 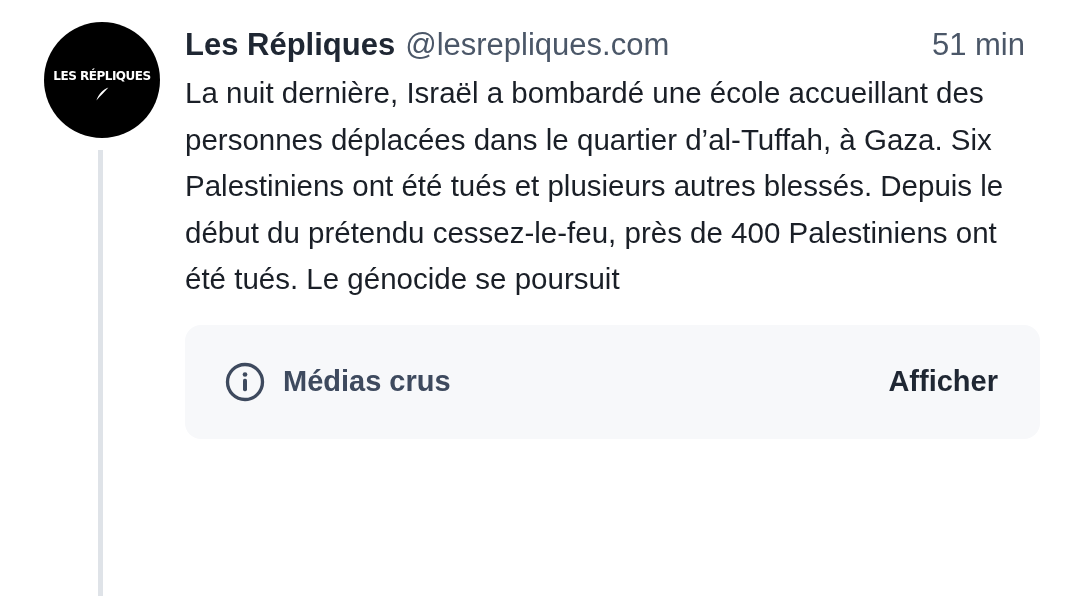 I want to click on quill-icon, so click(x=102, y=93).